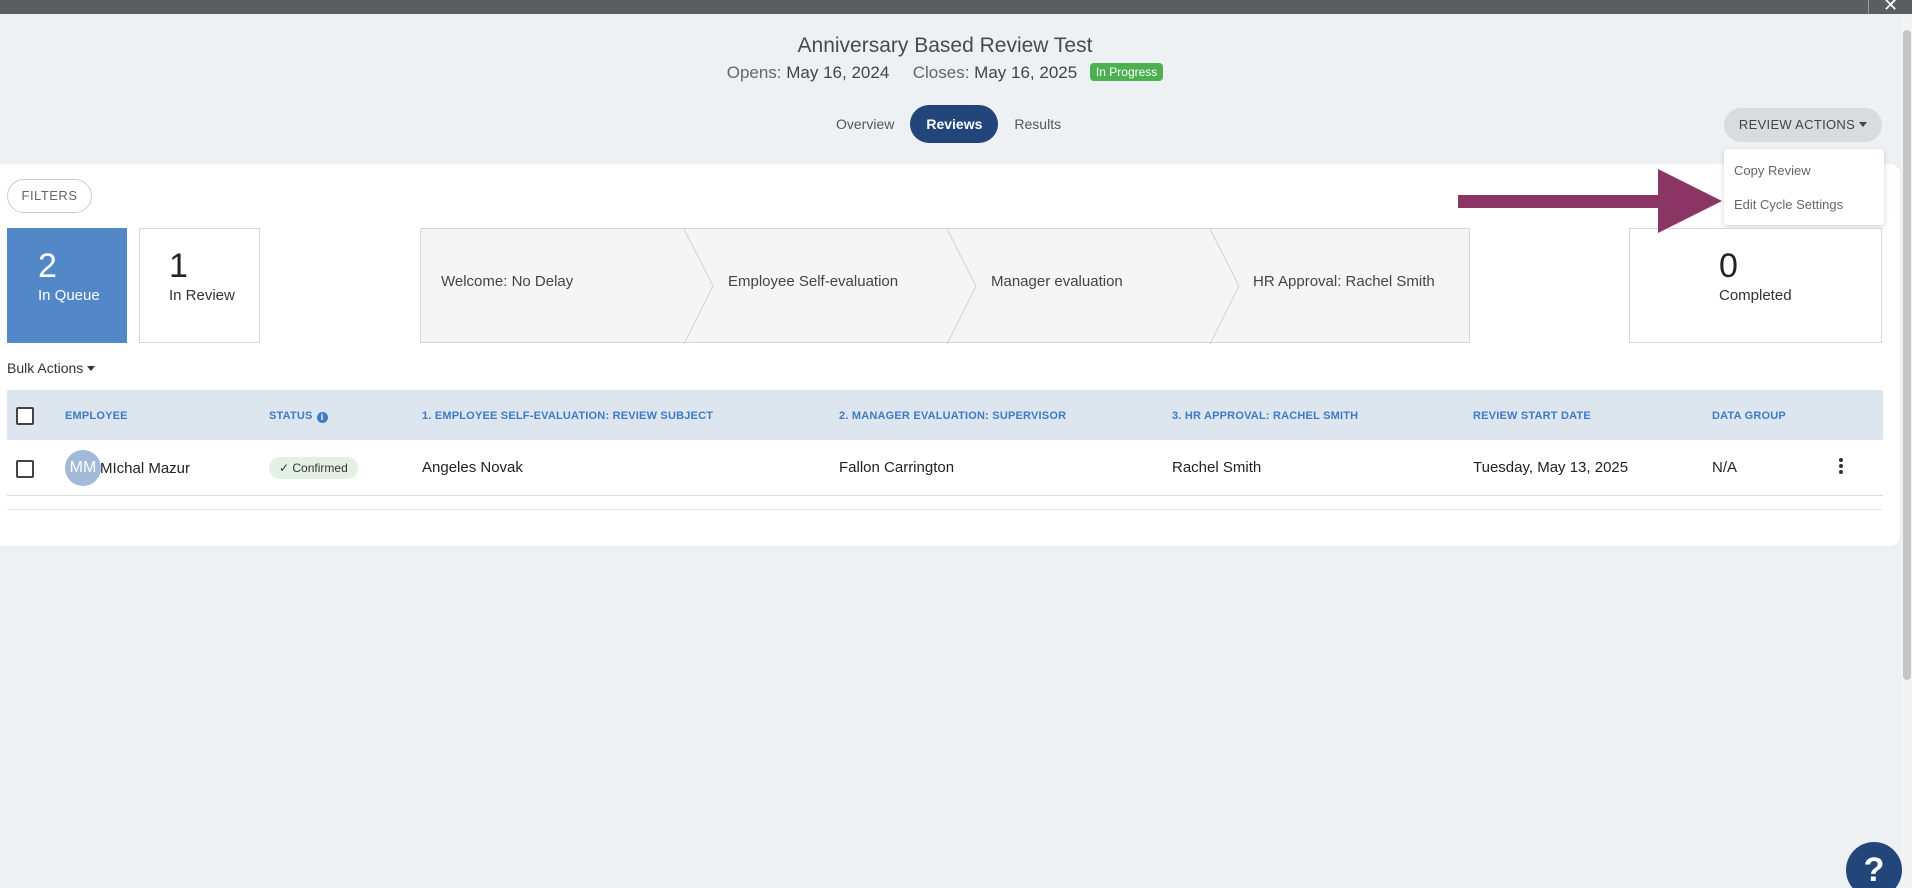 Image resolution: width=1912 pixels, height=888 pixels. I want to click on tab-overview: Overview, so click(865, 124).